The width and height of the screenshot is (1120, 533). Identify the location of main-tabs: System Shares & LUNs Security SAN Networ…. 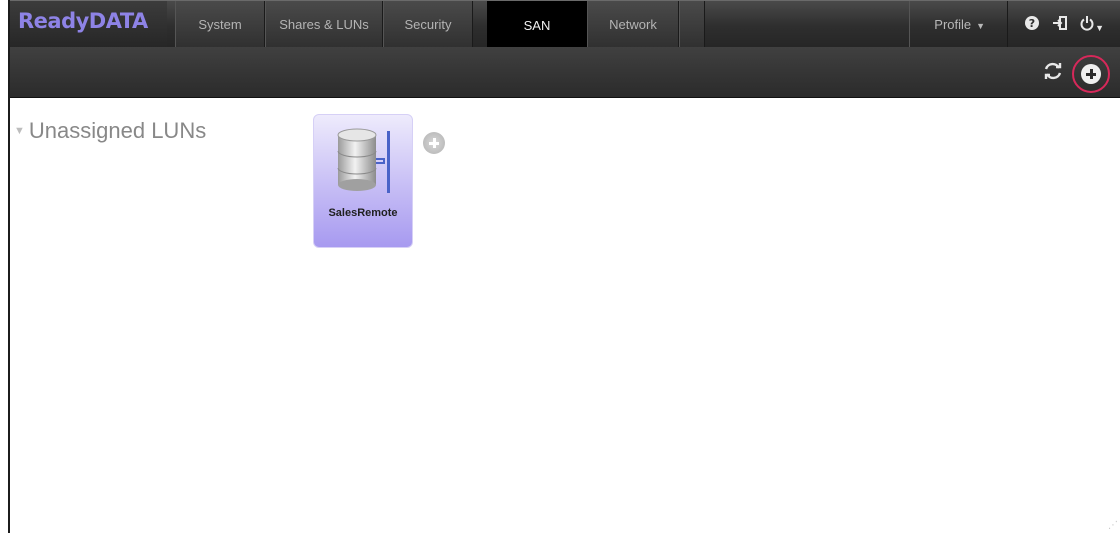
(440, 24).